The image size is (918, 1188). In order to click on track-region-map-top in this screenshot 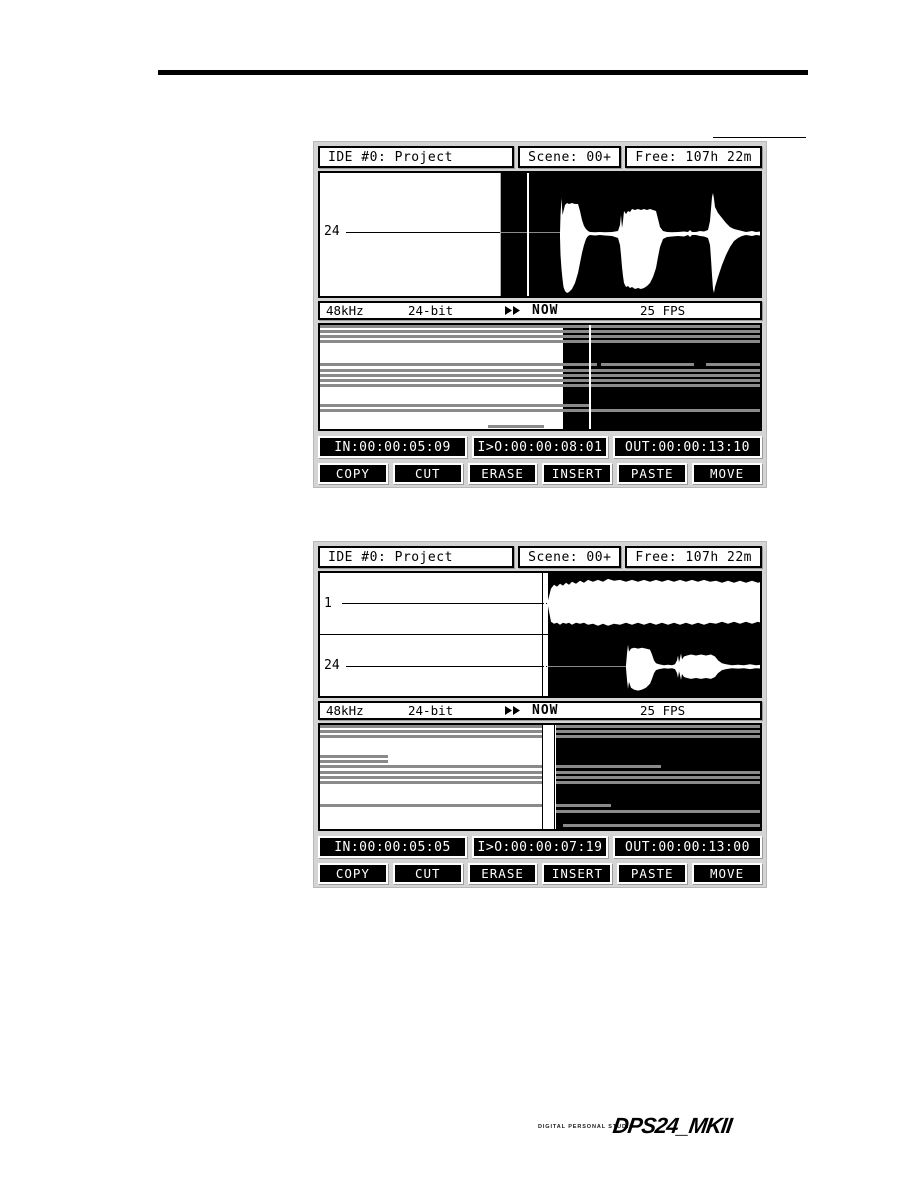, I will do `click(540, 377)`.